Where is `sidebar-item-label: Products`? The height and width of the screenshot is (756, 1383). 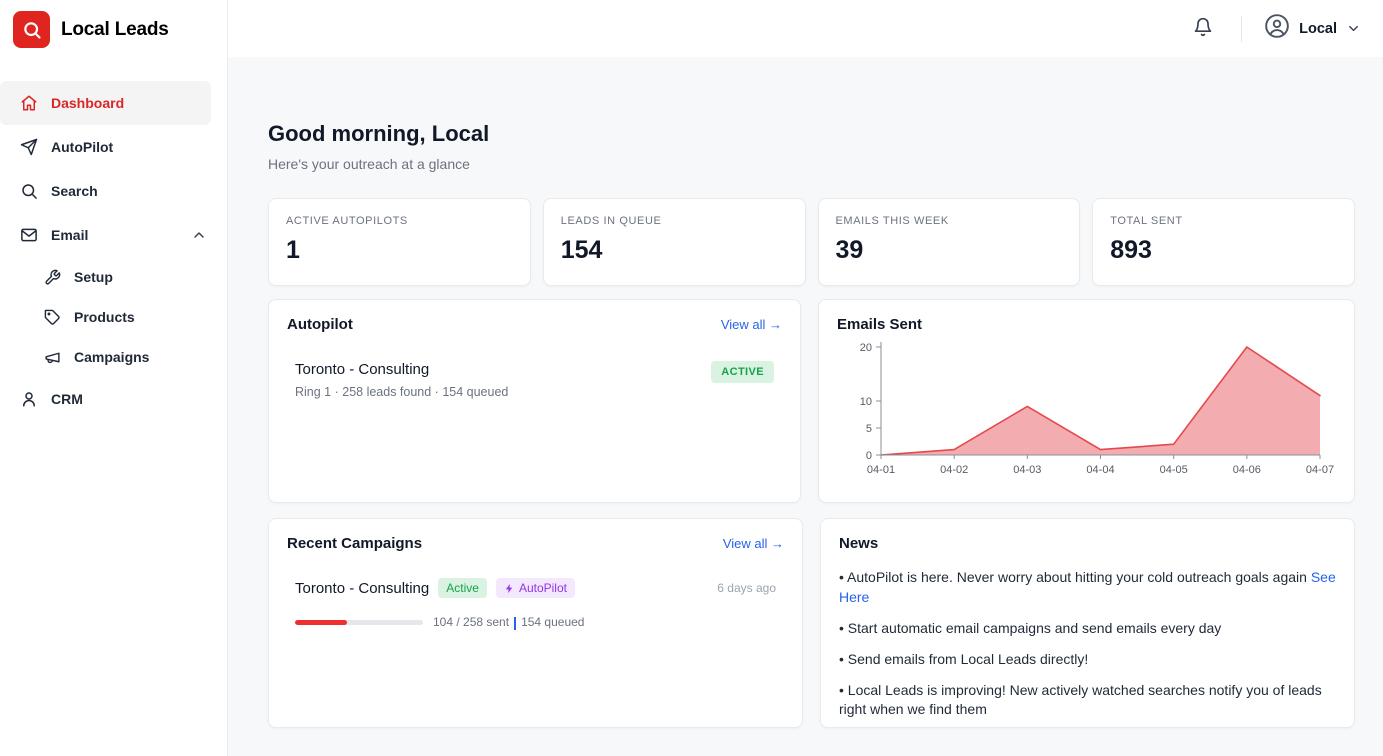 sidebar-item-label: Products is located at coordinates (104, 317).